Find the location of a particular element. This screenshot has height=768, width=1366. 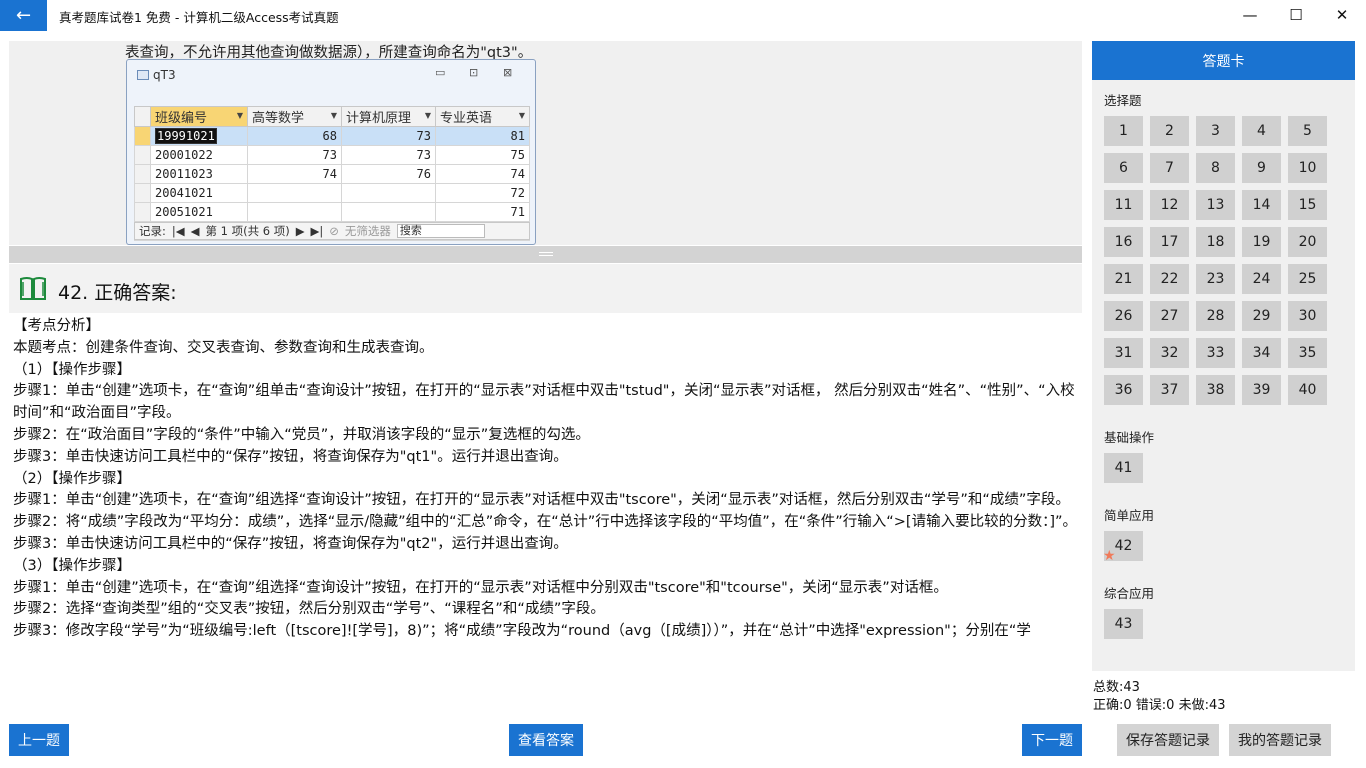

column-header: 专业英语 ▼ is located at coordinates (482, 116).